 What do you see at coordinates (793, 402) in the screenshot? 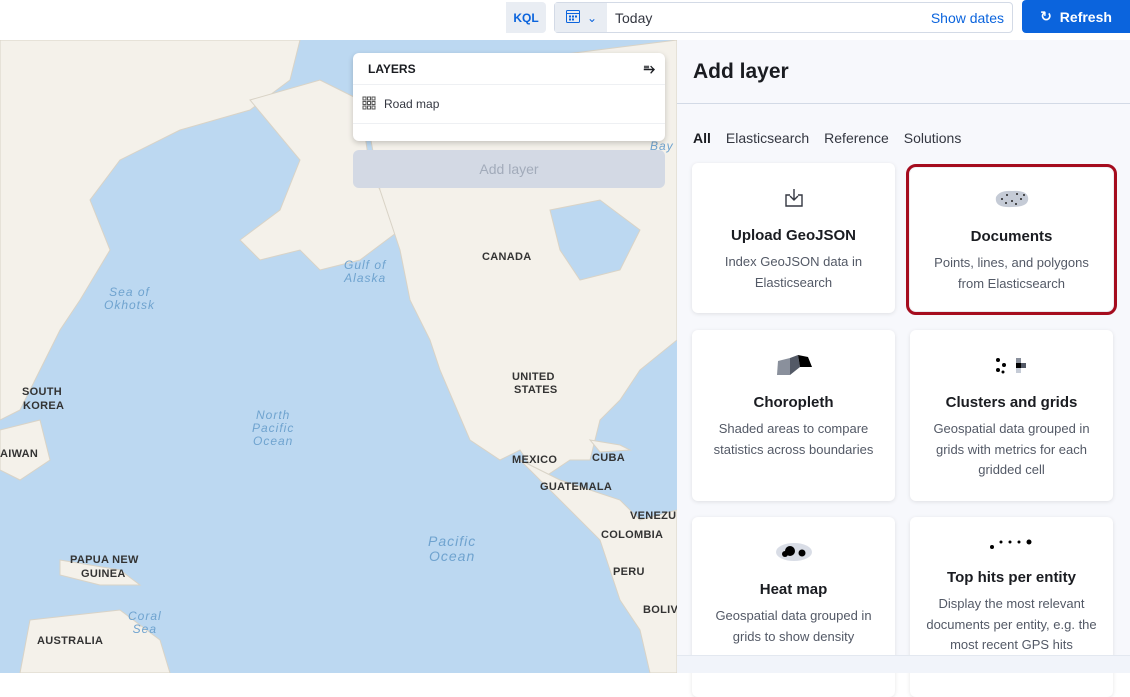
I see `card-title: Choropleth` at bounding box center [793, 402].